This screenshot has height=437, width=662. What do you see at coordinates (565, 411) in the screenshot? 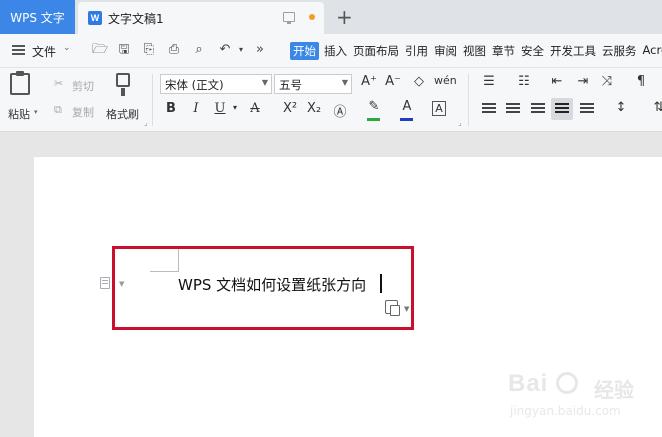
I see `watermark-url: jingyan.baidu.com` at bounding box center [565, 411].